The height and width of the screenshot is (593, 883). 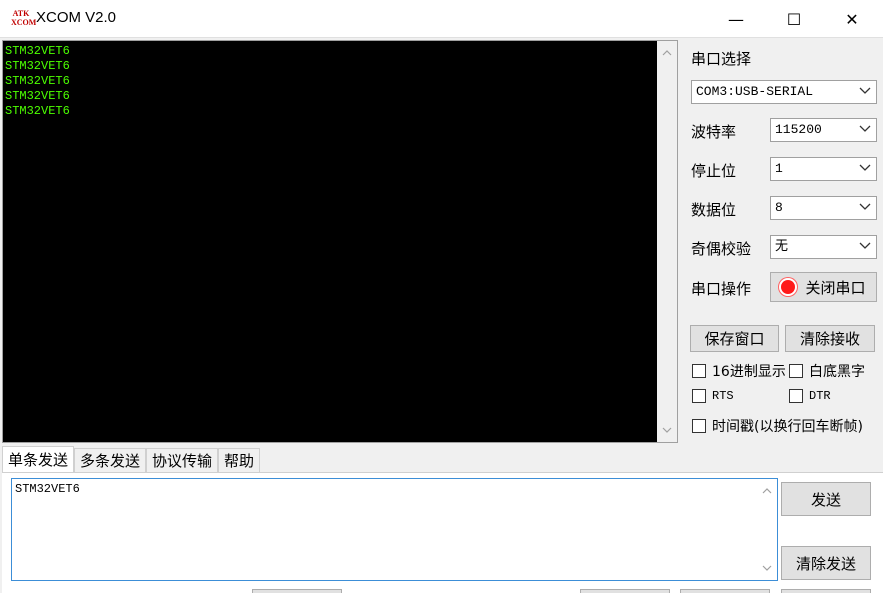 What do you see at coordinates (823, 169) in the screenshot?
I see `stop-bits-select: 1` at bounding box center [823, 169].